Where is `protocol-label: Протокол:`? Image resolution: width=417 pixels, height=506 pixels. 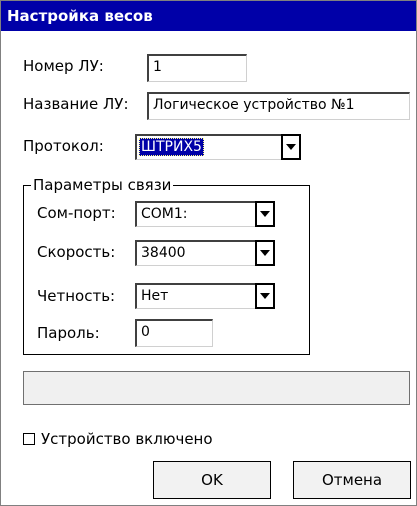 protocol-label: Протокол: is located at coordinates (63, 146).